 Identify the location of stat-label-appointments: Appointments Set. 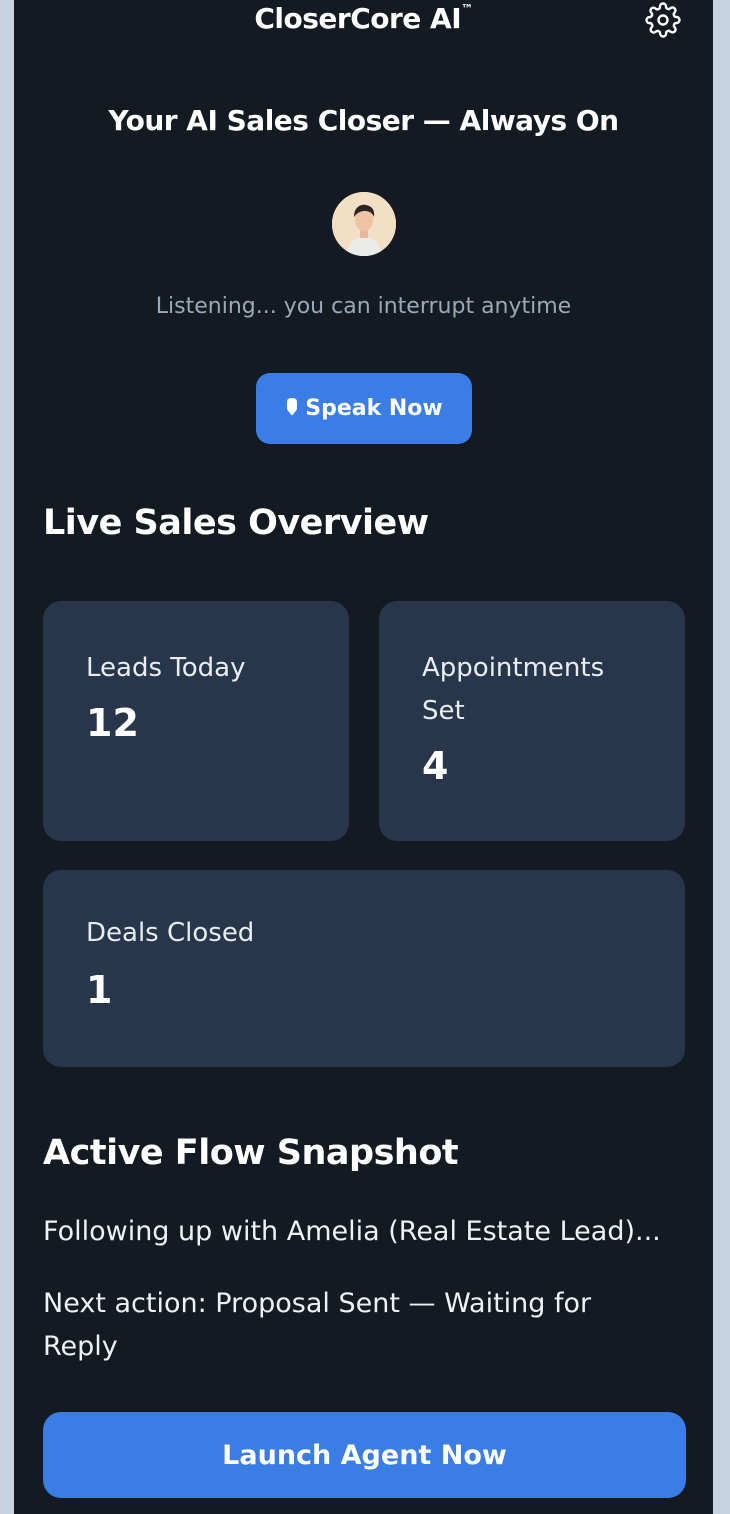
(513, 689).